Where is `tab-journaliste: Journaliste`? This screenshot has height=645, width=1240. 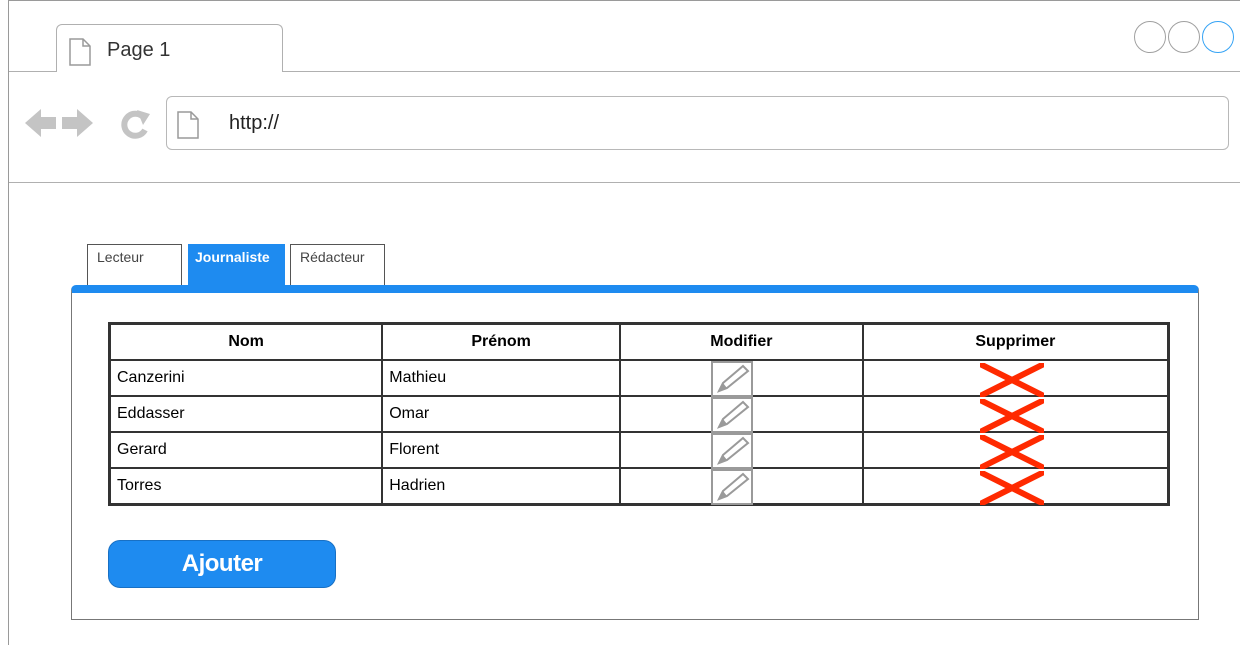 tab-journaliste: Journaliste is located at coordinates (236, 265).